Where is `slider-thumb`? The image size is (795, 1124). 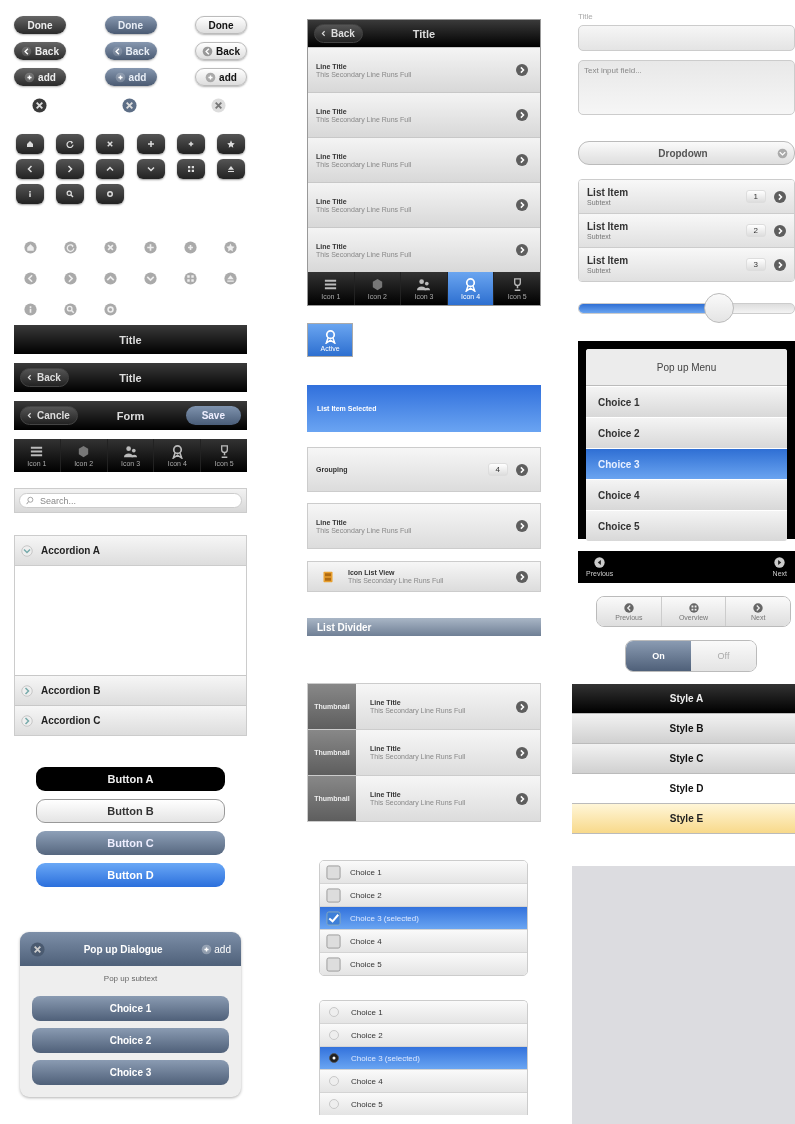 slider-thumb is located at coordinates (719, 308).